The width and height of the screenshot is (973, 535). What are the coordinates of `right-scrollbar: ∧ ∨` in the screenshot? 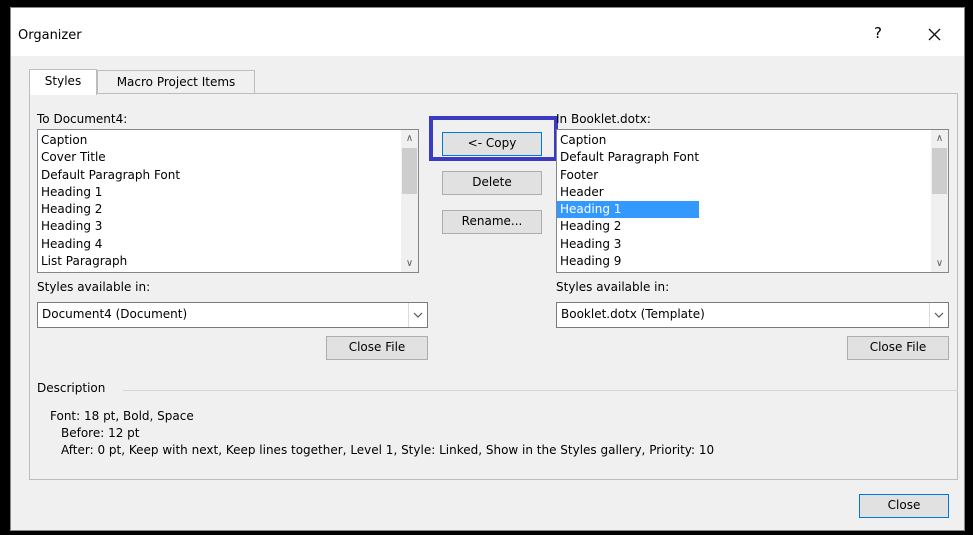 It's located at (939, 201).